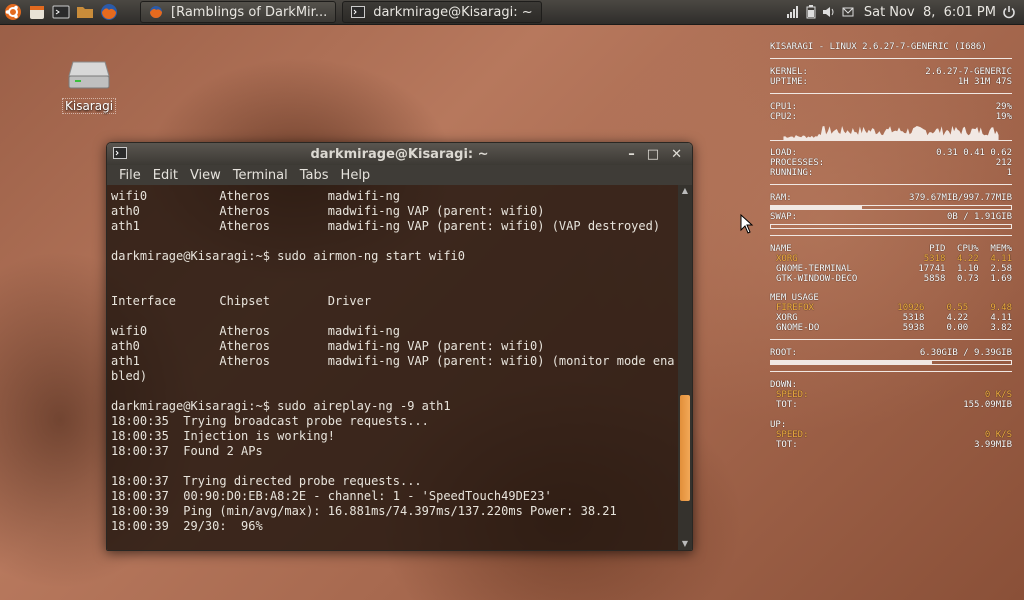 The width and height of the screenshot is (1024, 600). I want to click on load-label: LOAD:, so click(784, 153).